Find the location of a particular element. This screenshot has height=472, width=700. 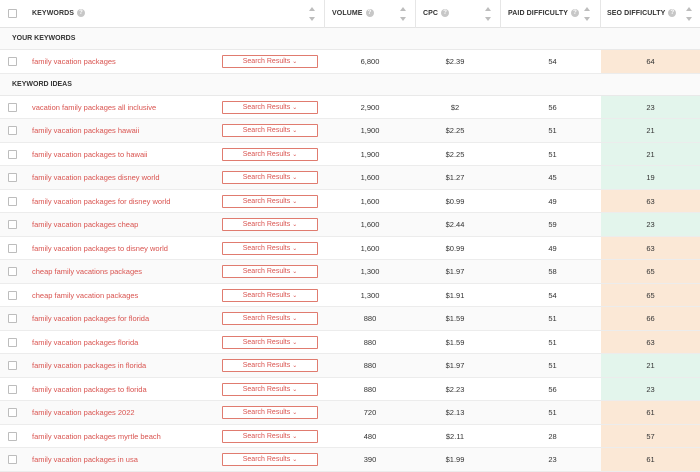

cpc-cell: $1.99 is located at coordinates (455, 459).